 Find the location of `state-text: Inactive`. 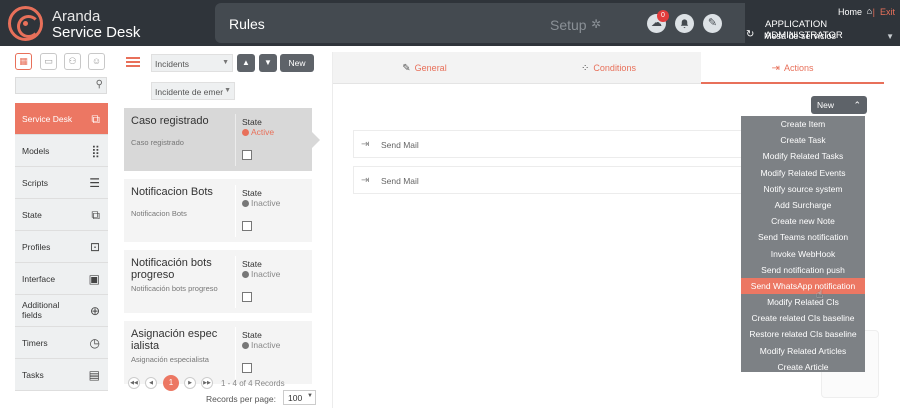

state-text: Inactive is located at coordinates (266, 345).